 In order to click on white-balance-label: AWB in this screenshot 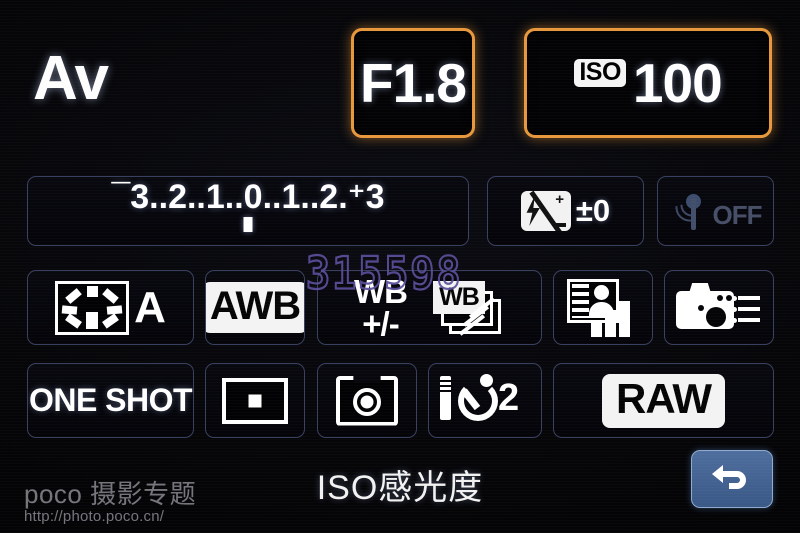, I will do `click(255, 307)`.